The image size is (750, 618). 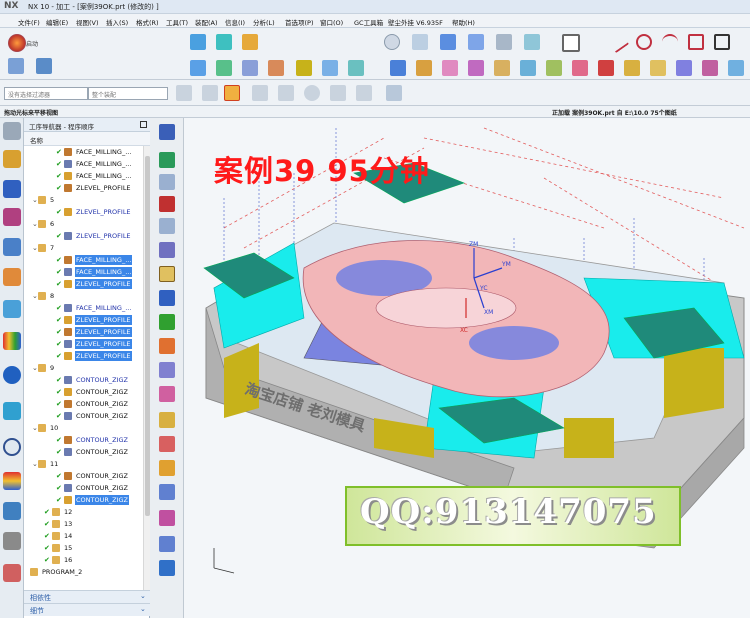 I want to click on tree-group: ⌄ 6, so click(x=83, y=224).